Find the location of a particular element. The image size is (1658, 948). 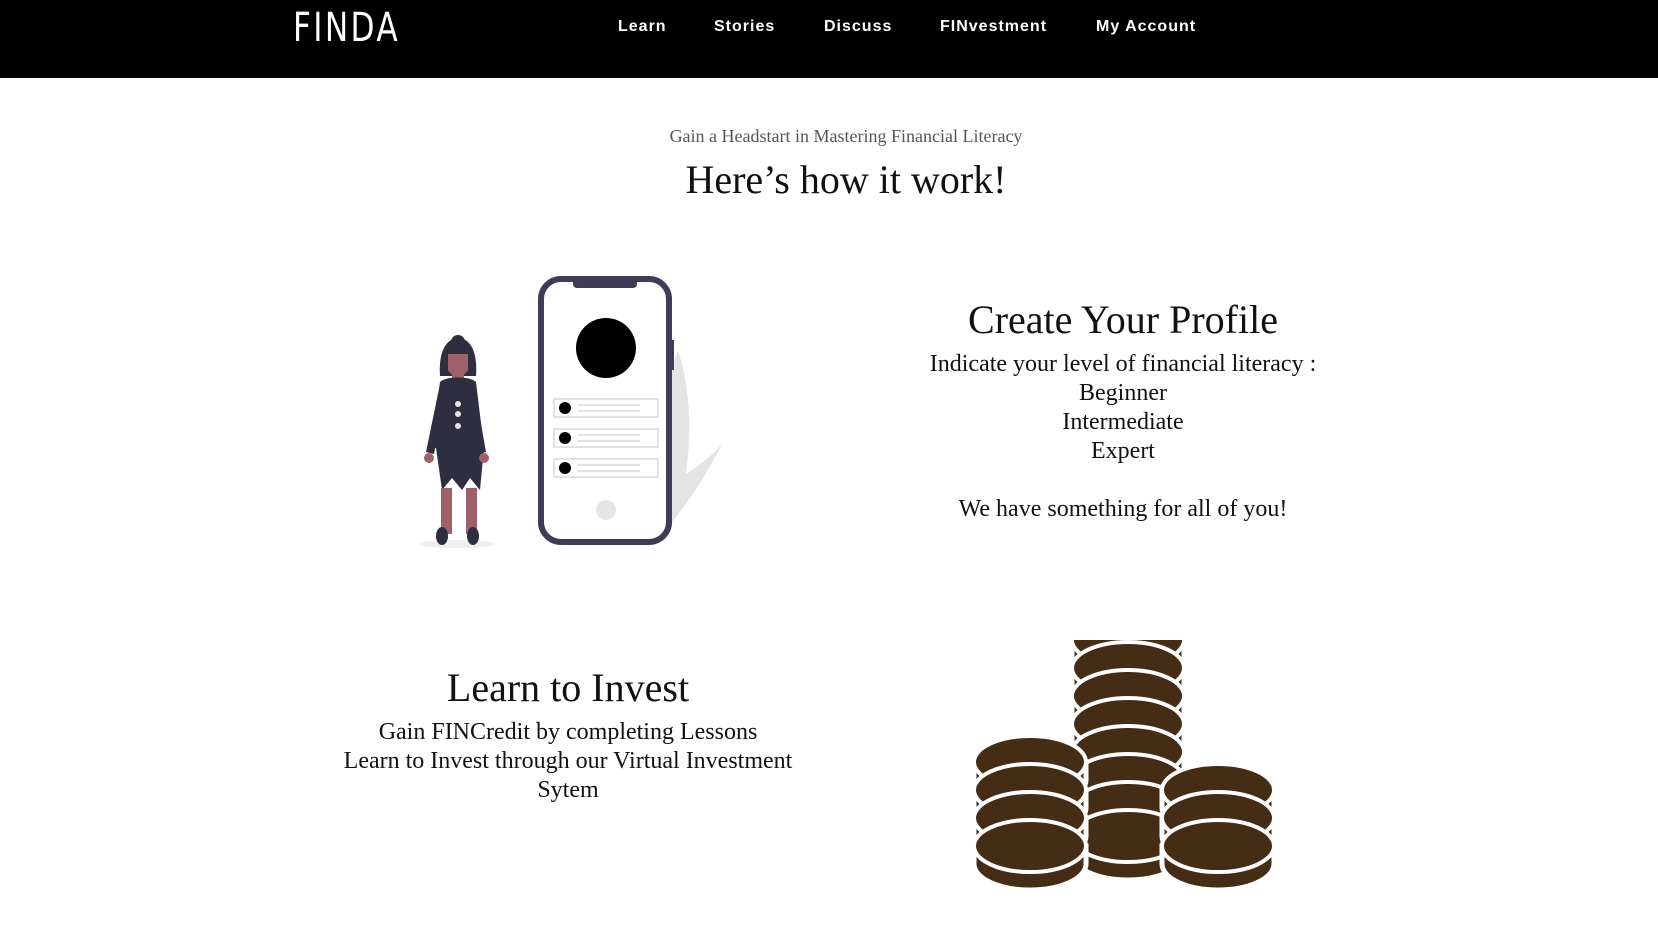

hero-headline: Here’s how it work! is located at coordinates (846, 179).